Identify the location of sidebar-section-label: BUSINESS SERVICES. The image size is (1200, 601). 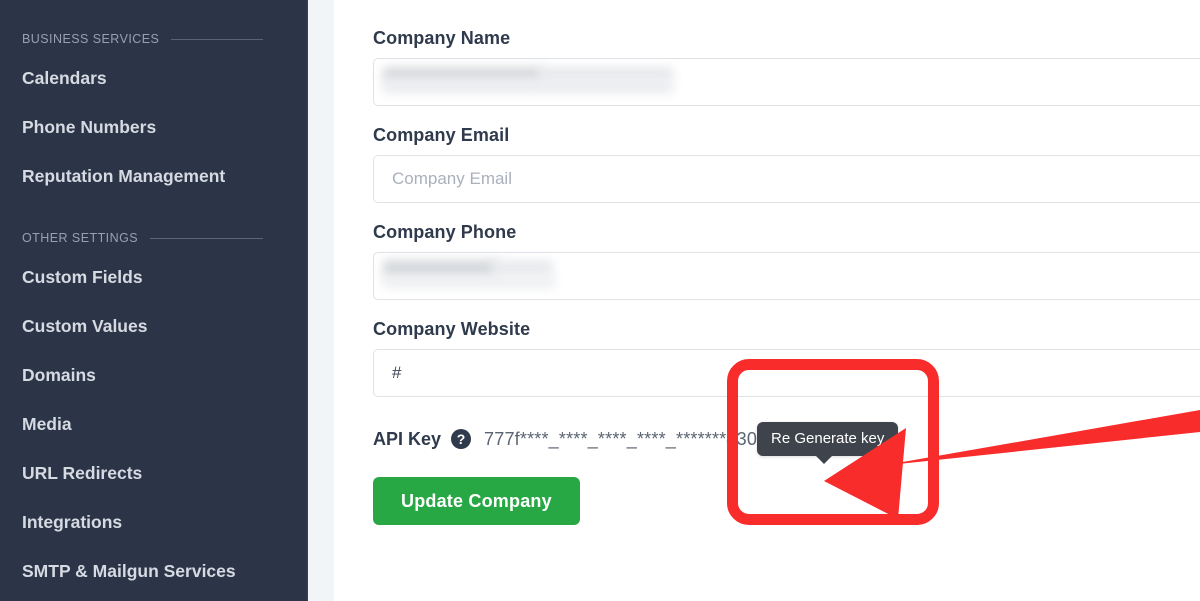
(91, 39).